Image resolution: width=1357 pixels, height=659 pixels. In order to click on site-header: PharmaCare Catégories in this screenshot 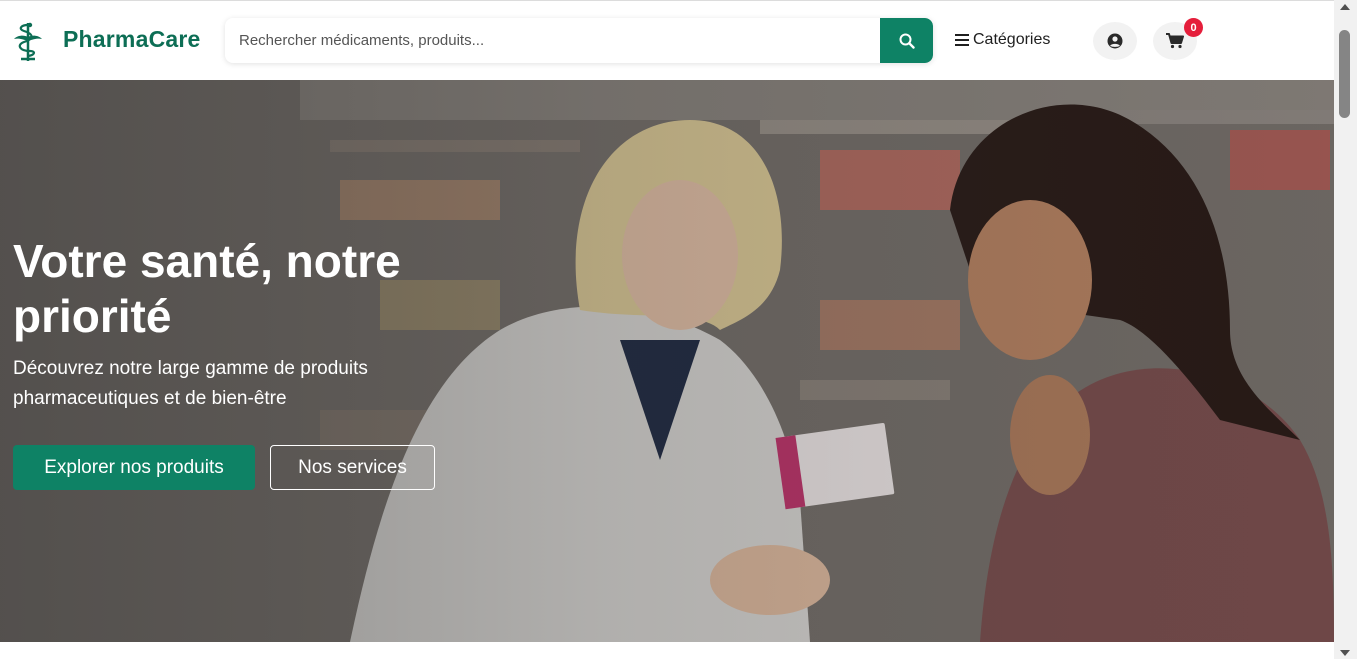, I will do `click(667, 40)`.